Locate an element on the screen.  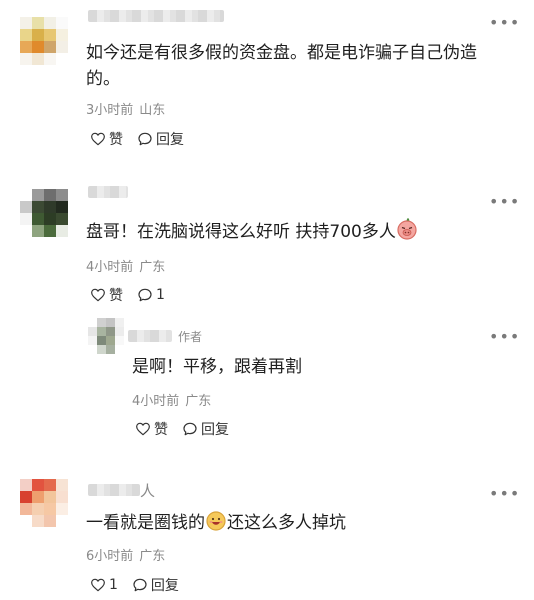
comment-time: 6小时前 is located at coordinates (110, 556).